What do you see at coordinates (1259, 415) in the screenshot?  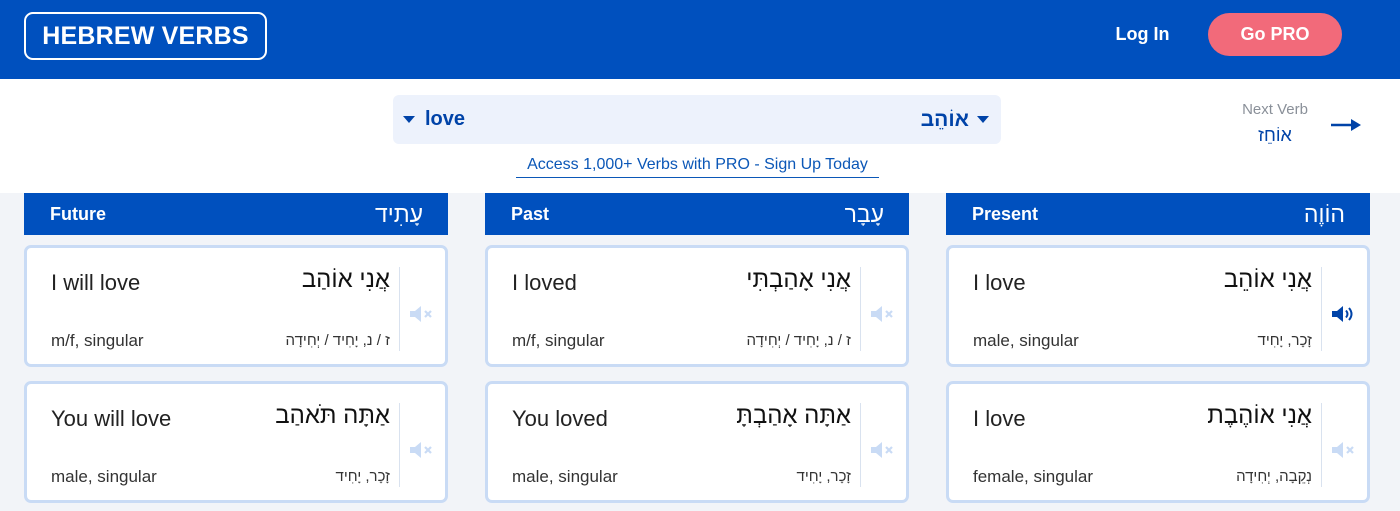 I see `hebrew-form: אֲנִי אוֹהֶבֶת` at bounding box center [1259, 415].